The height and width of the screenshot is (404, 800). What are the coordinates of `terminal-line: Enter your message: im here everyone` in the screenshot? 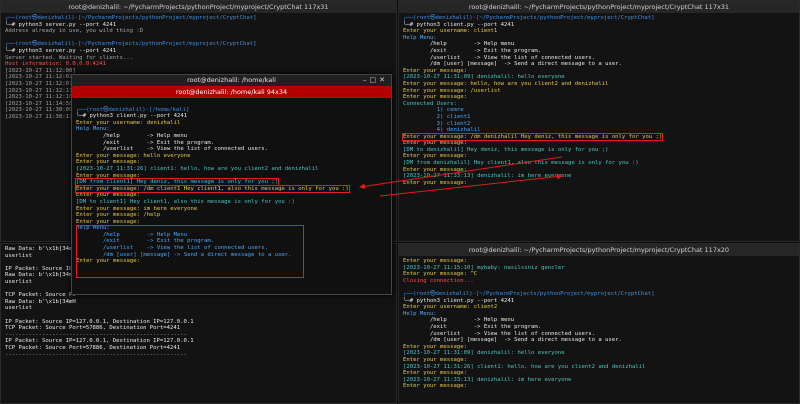 It's located at (137, 208).